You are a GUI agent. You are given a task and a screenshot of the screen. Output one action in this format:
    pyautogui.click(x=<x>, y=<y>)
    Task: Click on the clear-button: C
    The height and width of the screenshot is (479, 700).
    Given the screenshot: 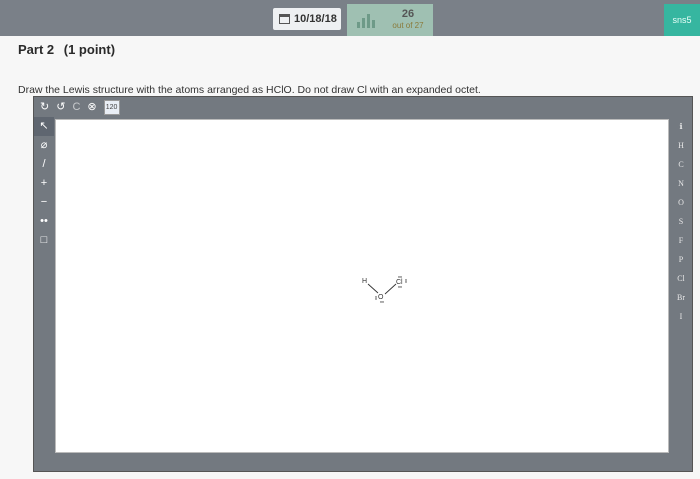 What is the action you would take?
    pyautogui.click(x=76, y=107)
    